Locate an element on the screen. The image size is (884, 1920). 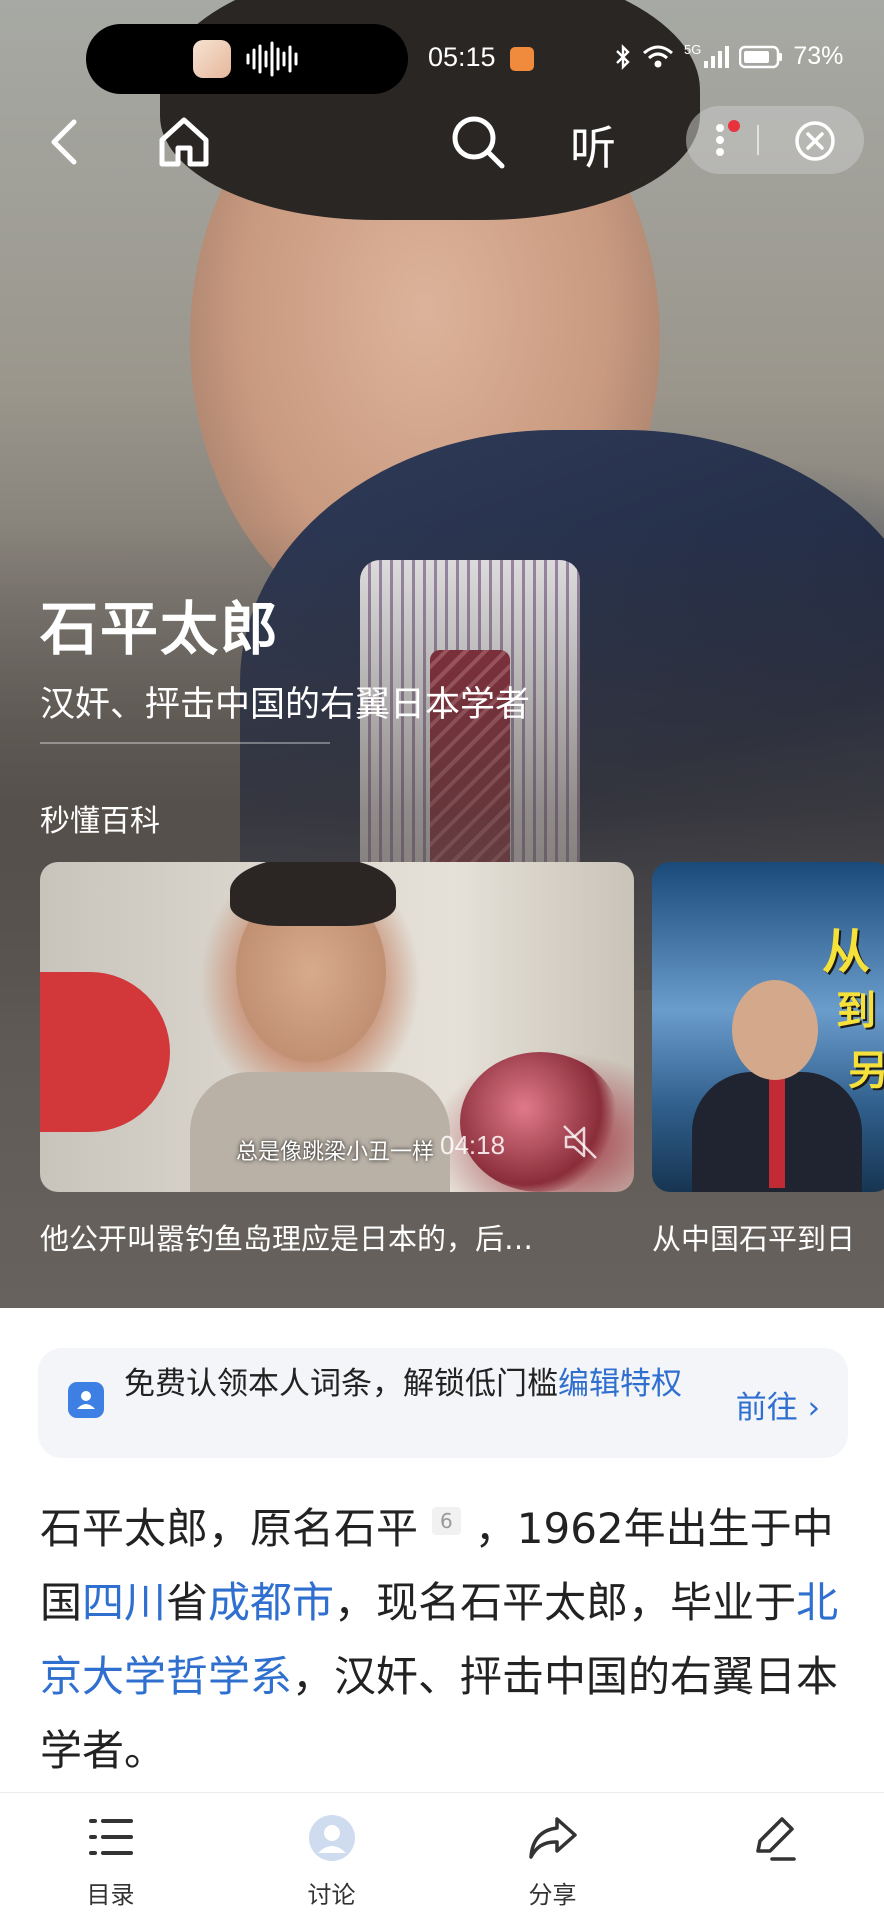
bluetooth-icon is located at coordinates (623, 56).